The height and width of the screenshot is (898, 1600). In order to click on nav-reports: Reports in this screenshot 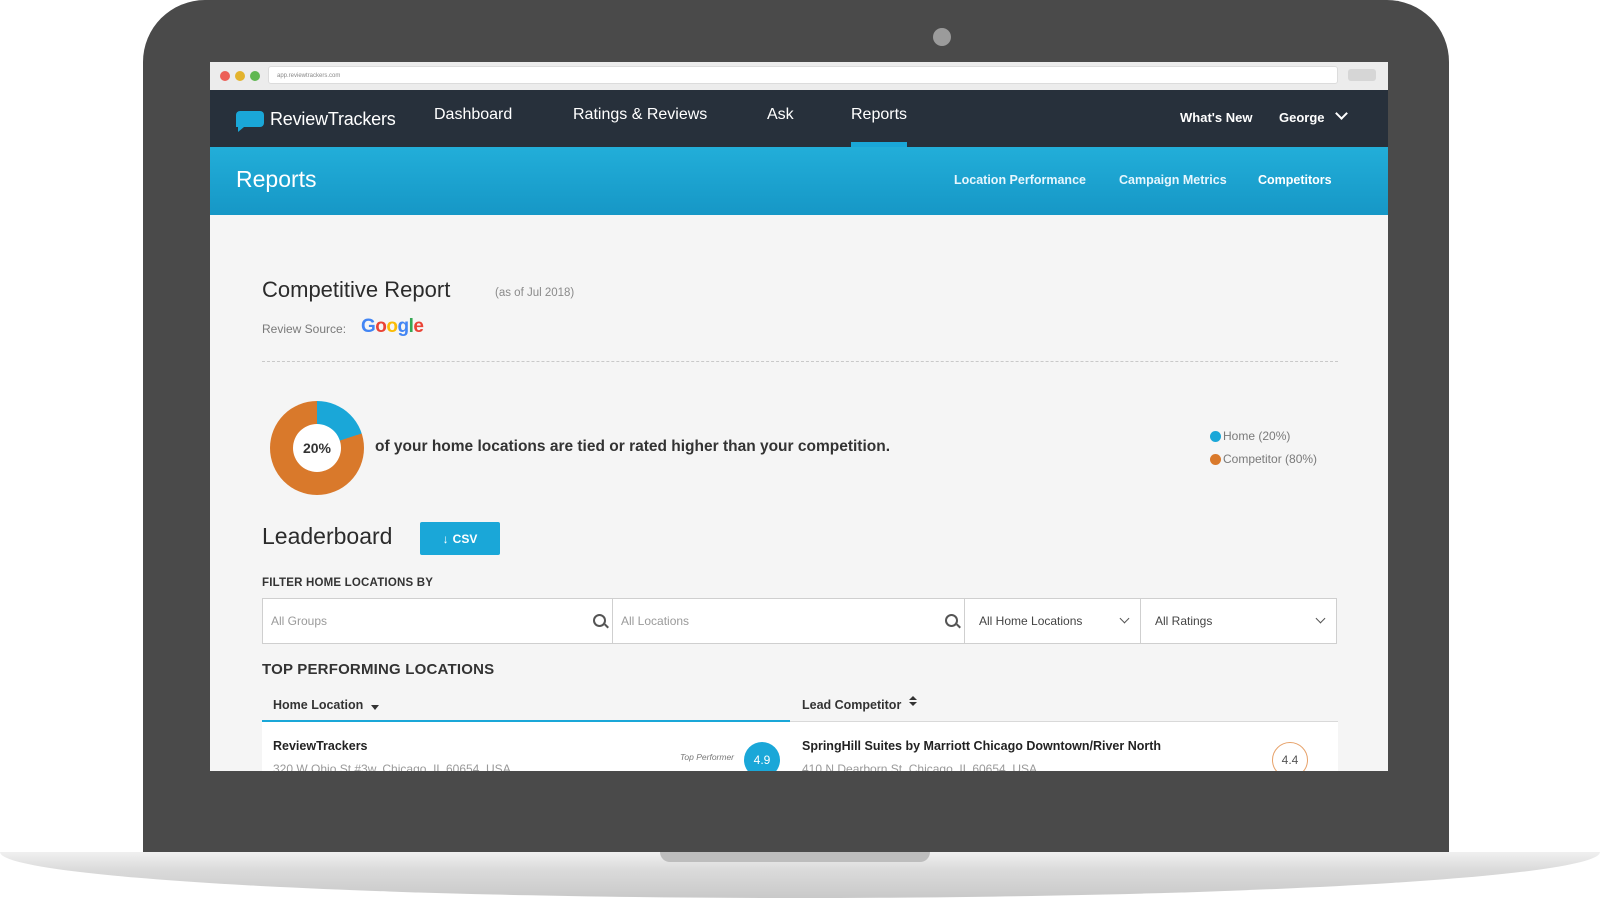, I will do `click(879, 118)`.